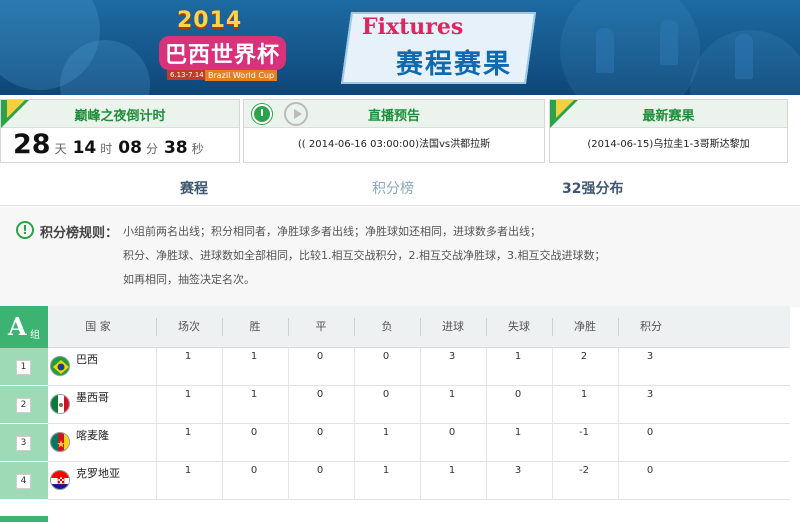 Image resolution: width=800 pixels, height=522 pixels. What do you see at coordinates (584, 356) in the screenshot?
I see `goal-diff-value: 2` at bounding box center [584, 356].